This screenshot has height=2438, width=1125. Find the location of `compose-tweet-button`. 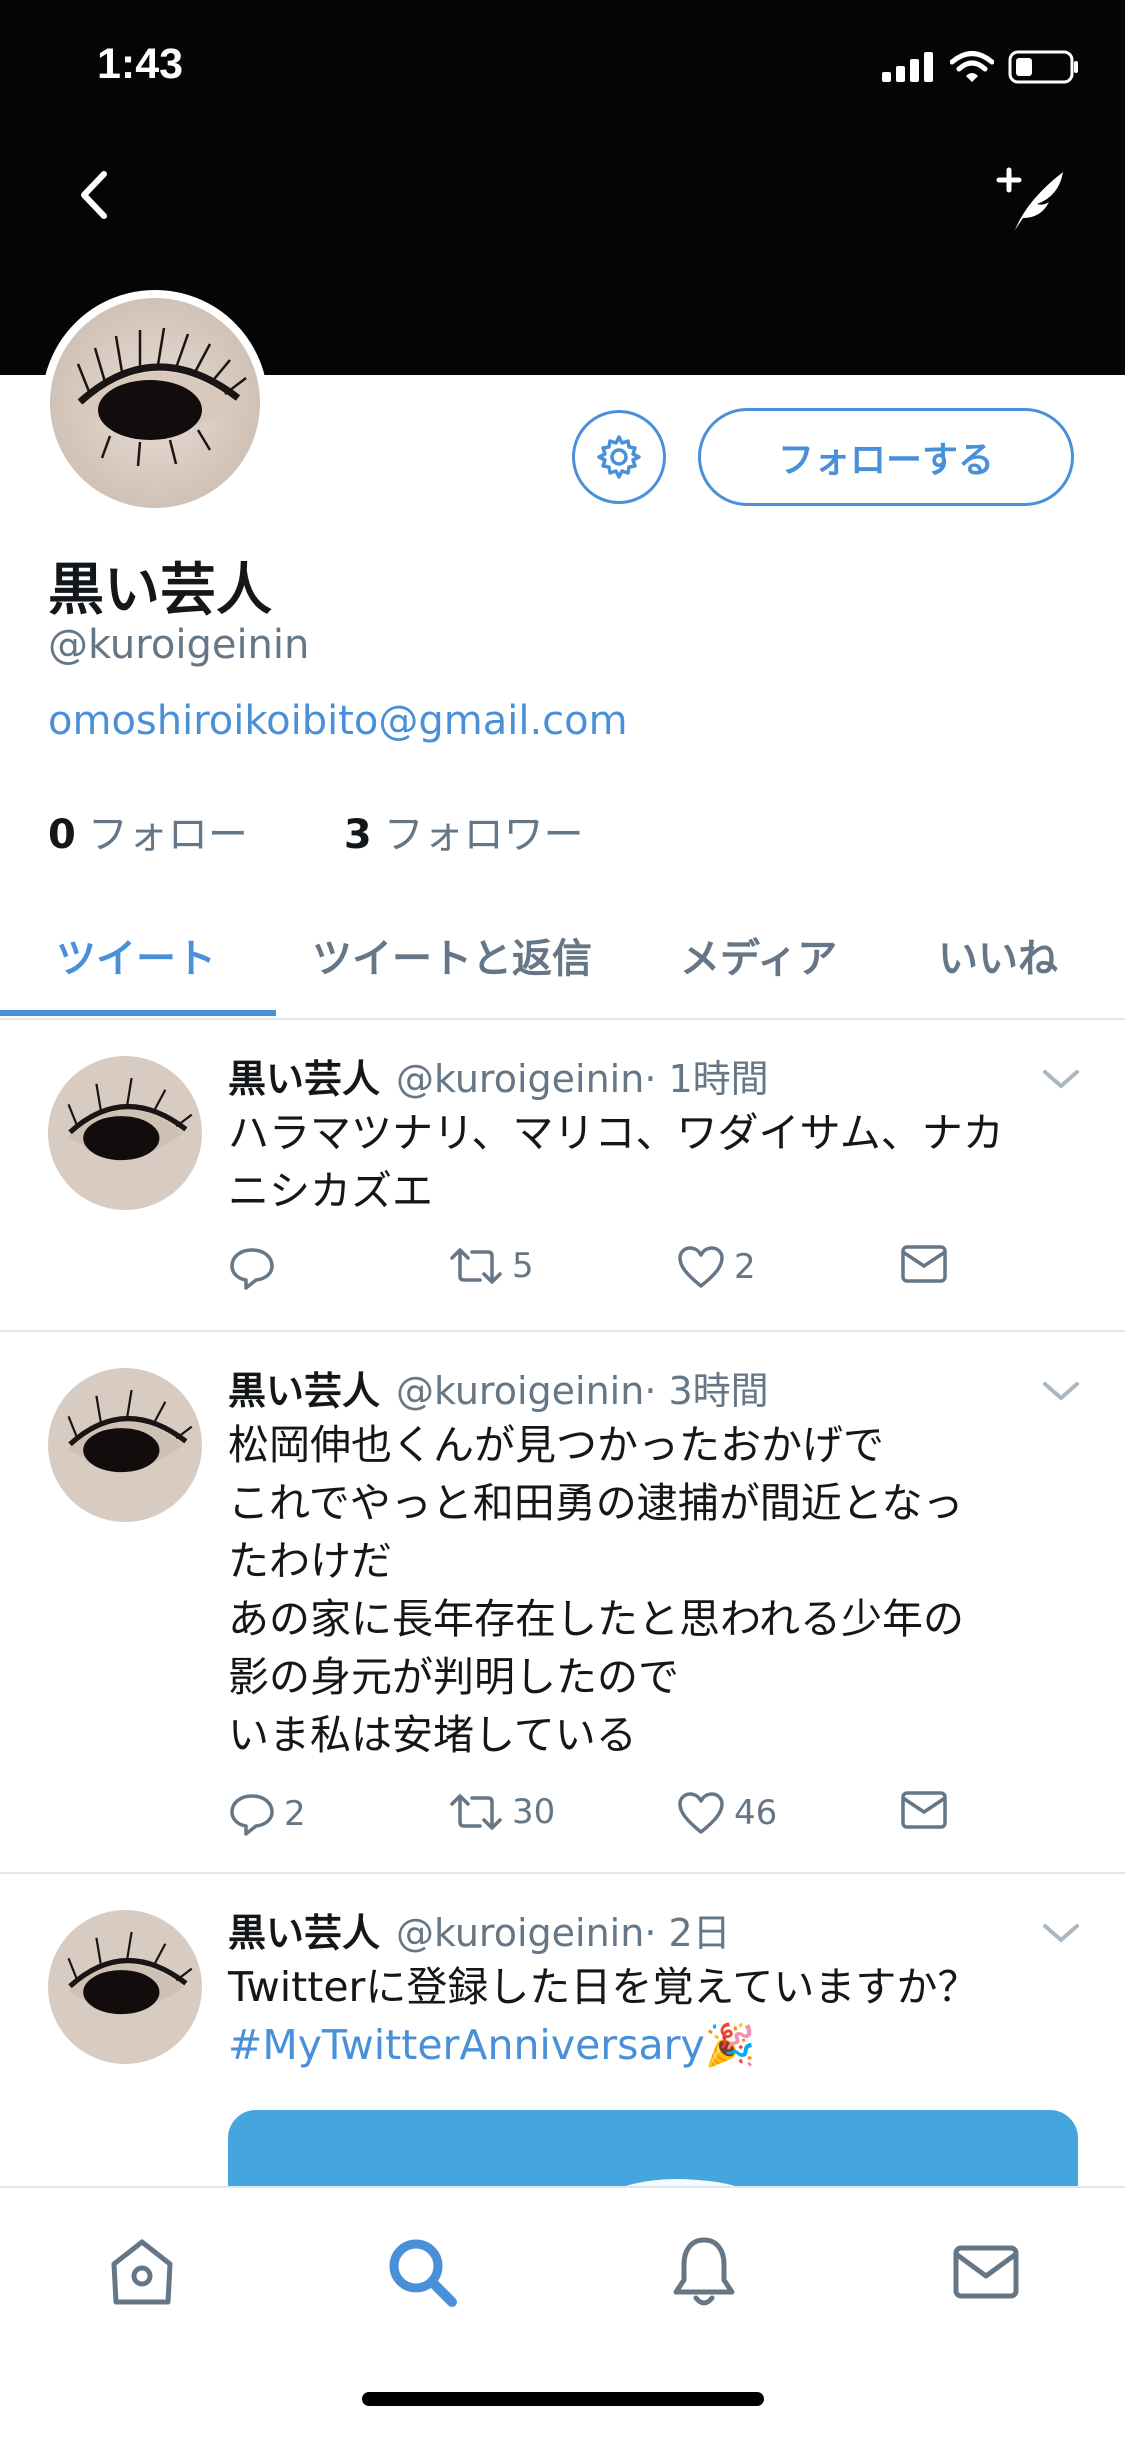

compose-tweet-button is located at coordinates (1033, 200).